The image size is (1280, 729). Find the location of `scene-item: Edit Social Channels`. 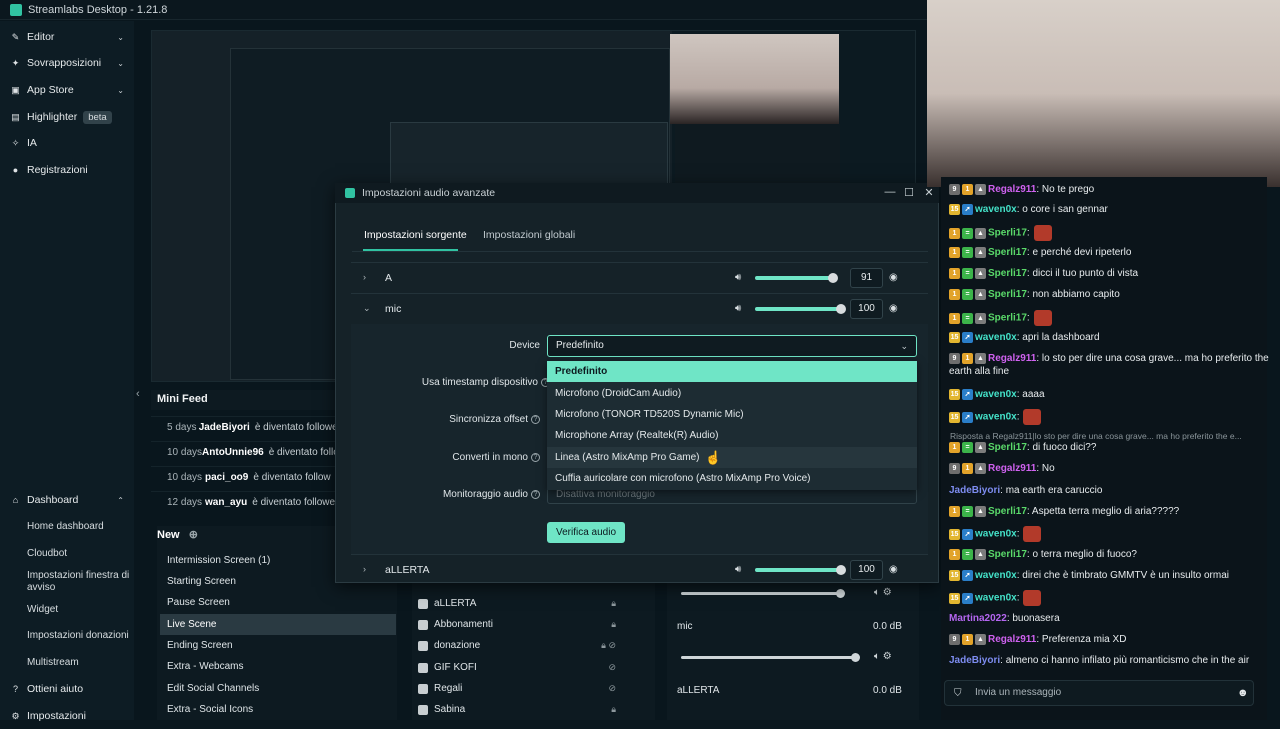

scene-item: Edit Social Channels is located at coordinates (278, 688).